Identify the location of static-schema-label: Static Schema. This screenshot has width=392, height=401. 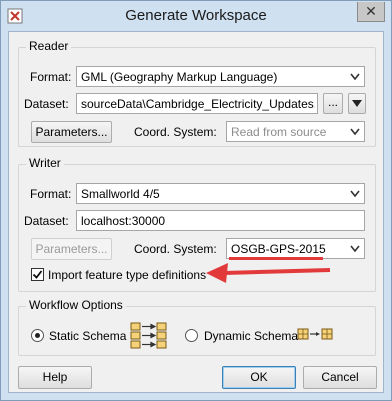
(88, 336).